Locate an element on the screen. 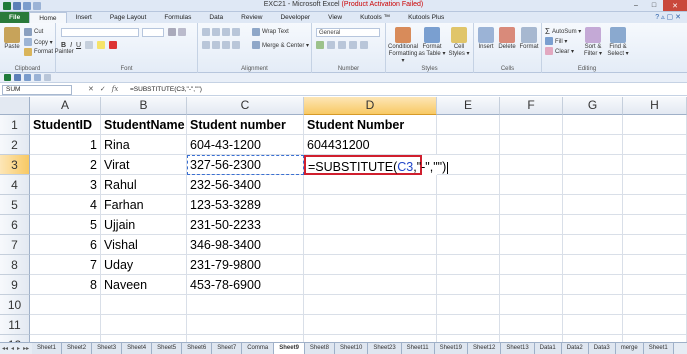 The height and width of the screenshot is (354, 687). font-grow-shrink is located at coordinates (177, 32).